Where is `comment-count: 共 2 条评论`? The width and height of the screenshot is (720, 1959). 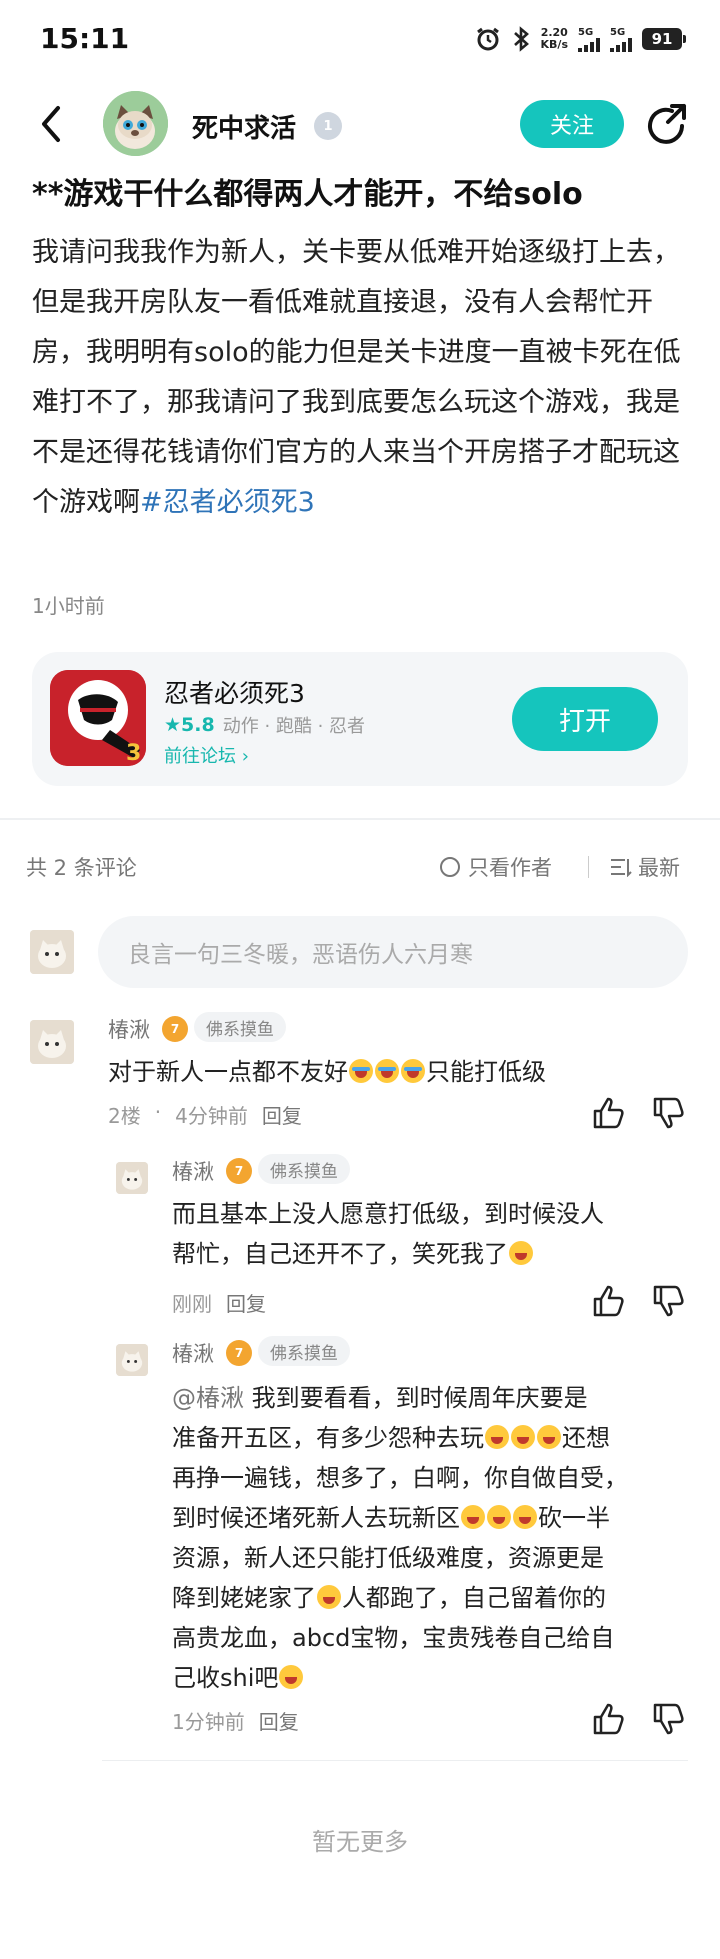
comment-count: 共 2 条评论 is located at coordinates (81, 868).